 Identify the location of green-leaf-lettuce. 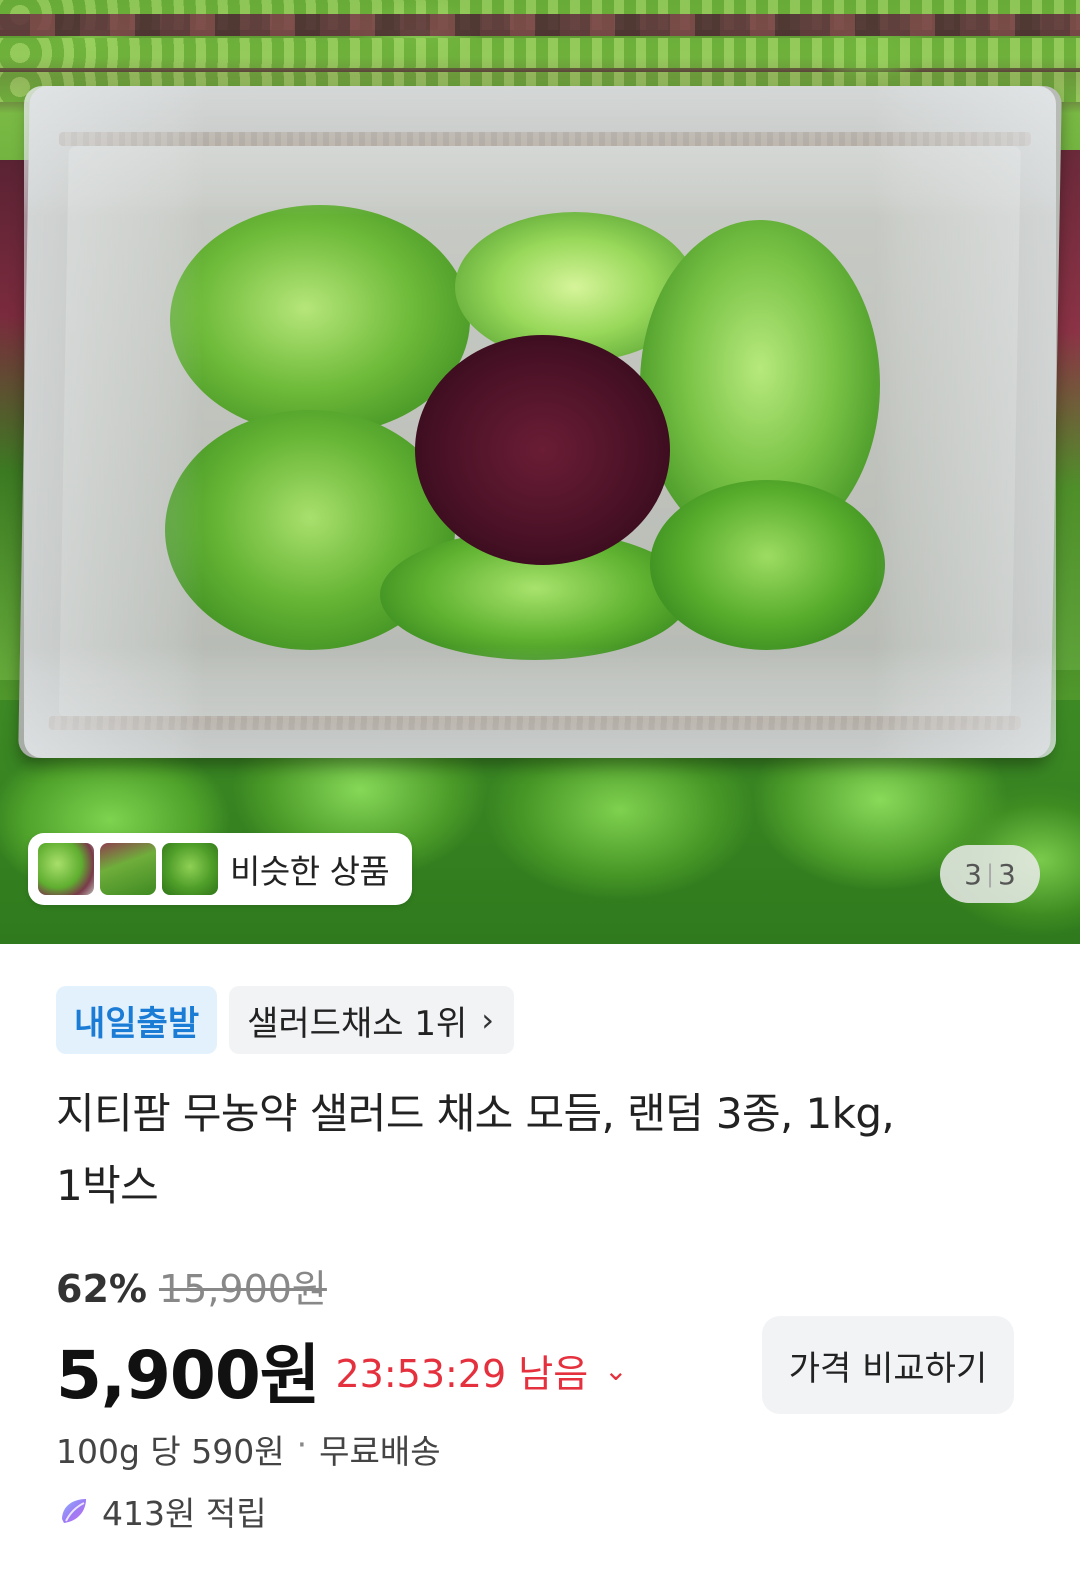
(767, 565).